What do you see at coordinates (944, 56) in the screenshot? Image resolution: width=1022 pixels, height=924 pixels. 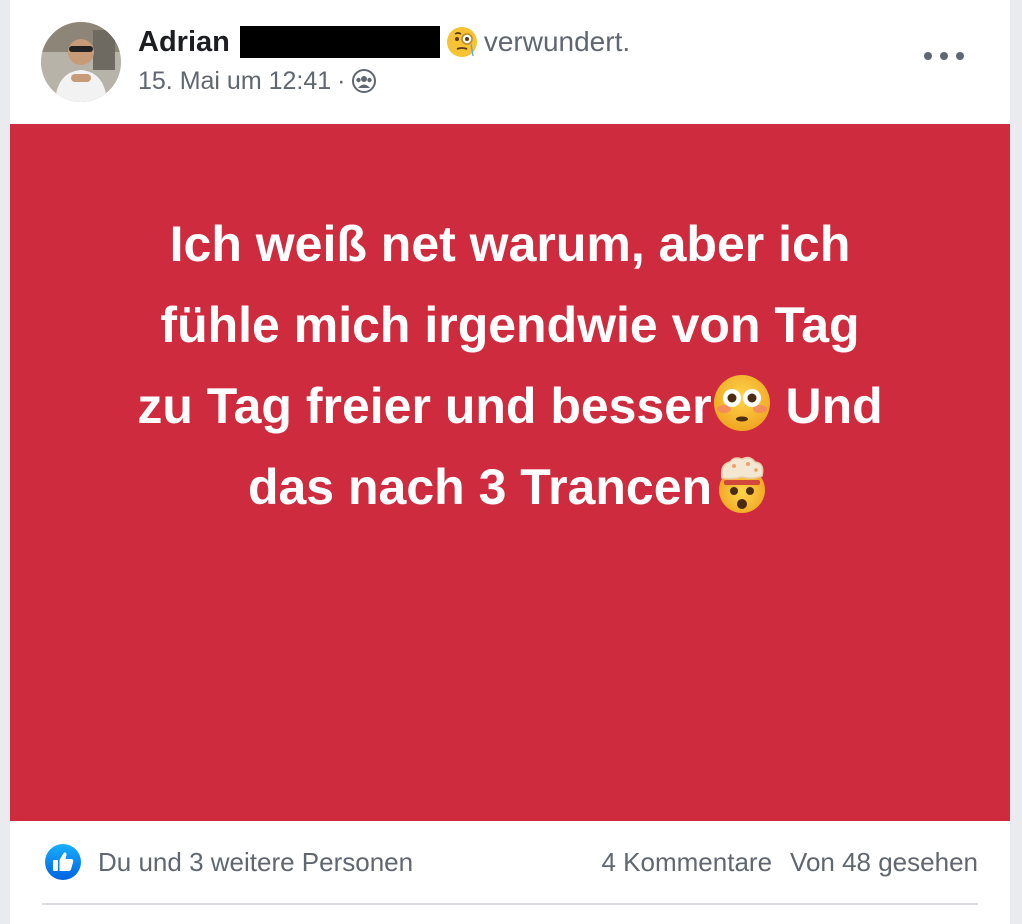 I see `more-options-icon` at bounding box center [944, 56].